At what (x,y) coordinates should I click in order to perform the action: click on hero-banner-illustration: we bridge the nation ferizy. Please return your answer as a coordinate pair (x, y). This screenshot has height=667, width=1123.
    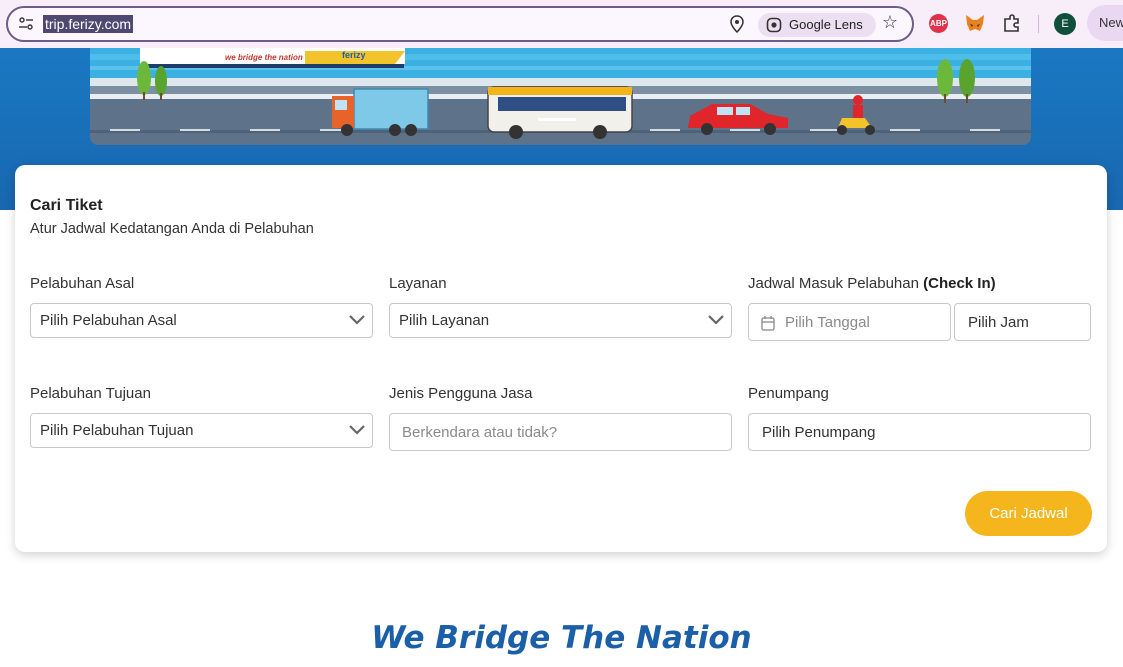
    Looking at the image, I should click on (560, 96).